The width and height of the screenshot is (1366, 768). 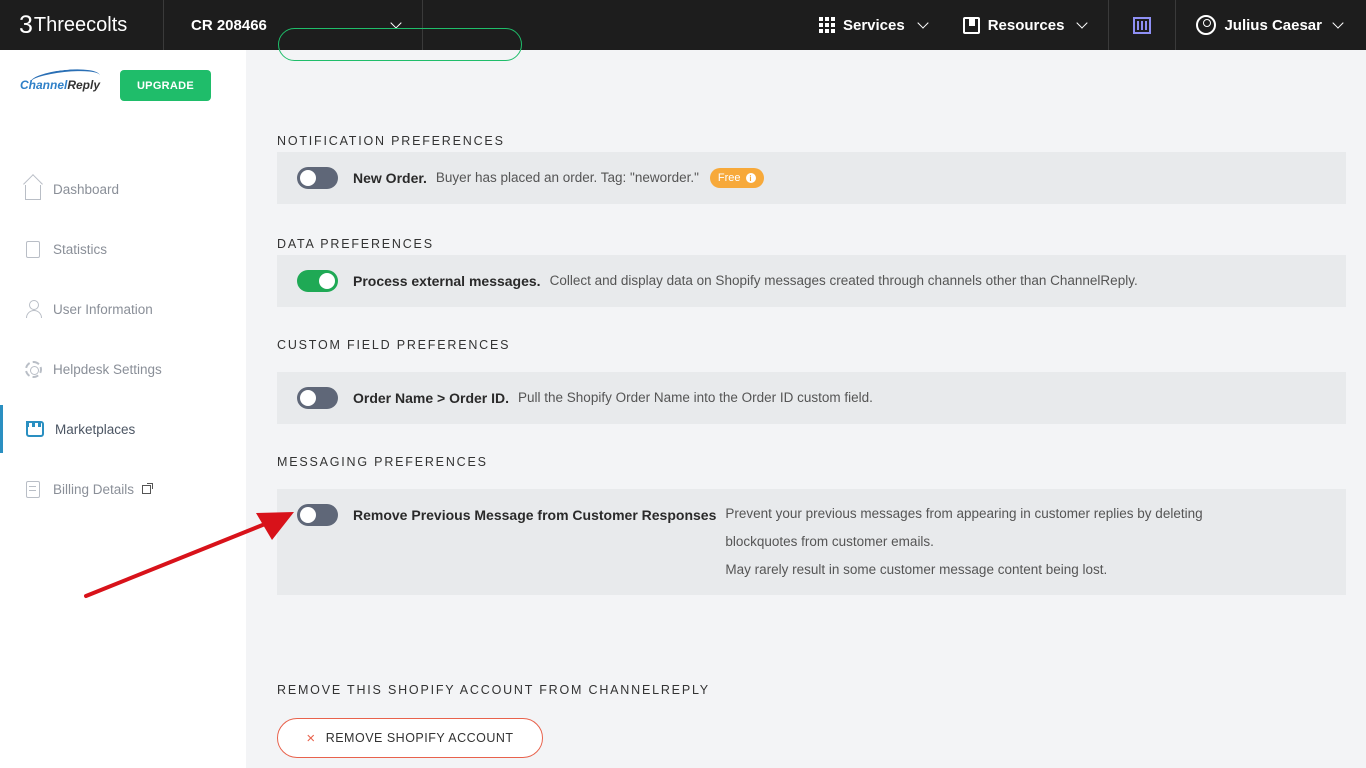 I want to click on section-title-data: DATA PREFERENCES, so click(x=355, y=244).